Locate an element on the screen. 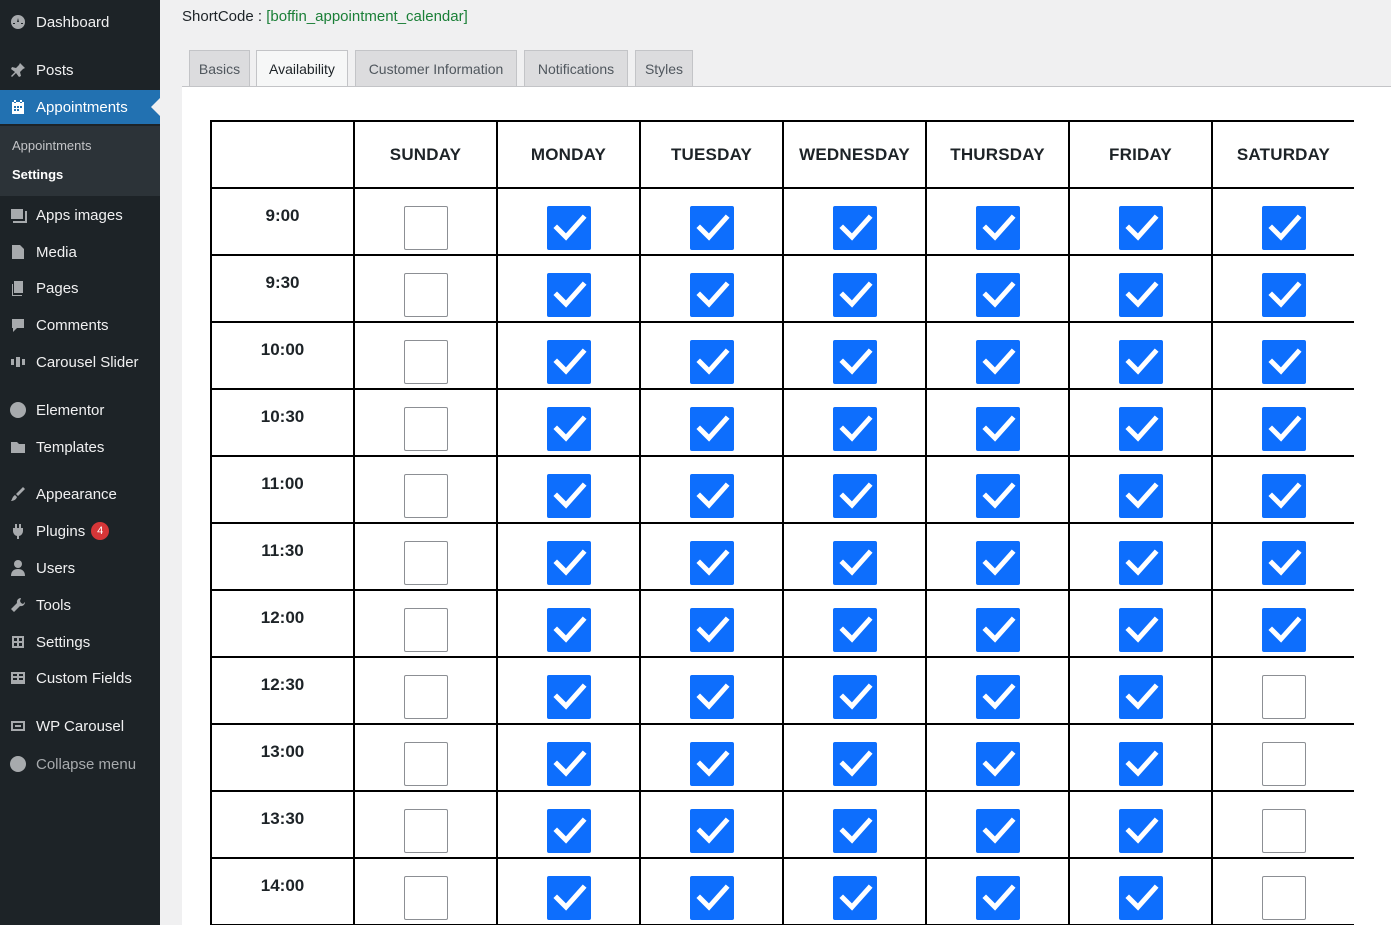 This screenshot has width=1391, height=925. sidebar-item-elementor: Elementor is located at coordinates (80, 410).